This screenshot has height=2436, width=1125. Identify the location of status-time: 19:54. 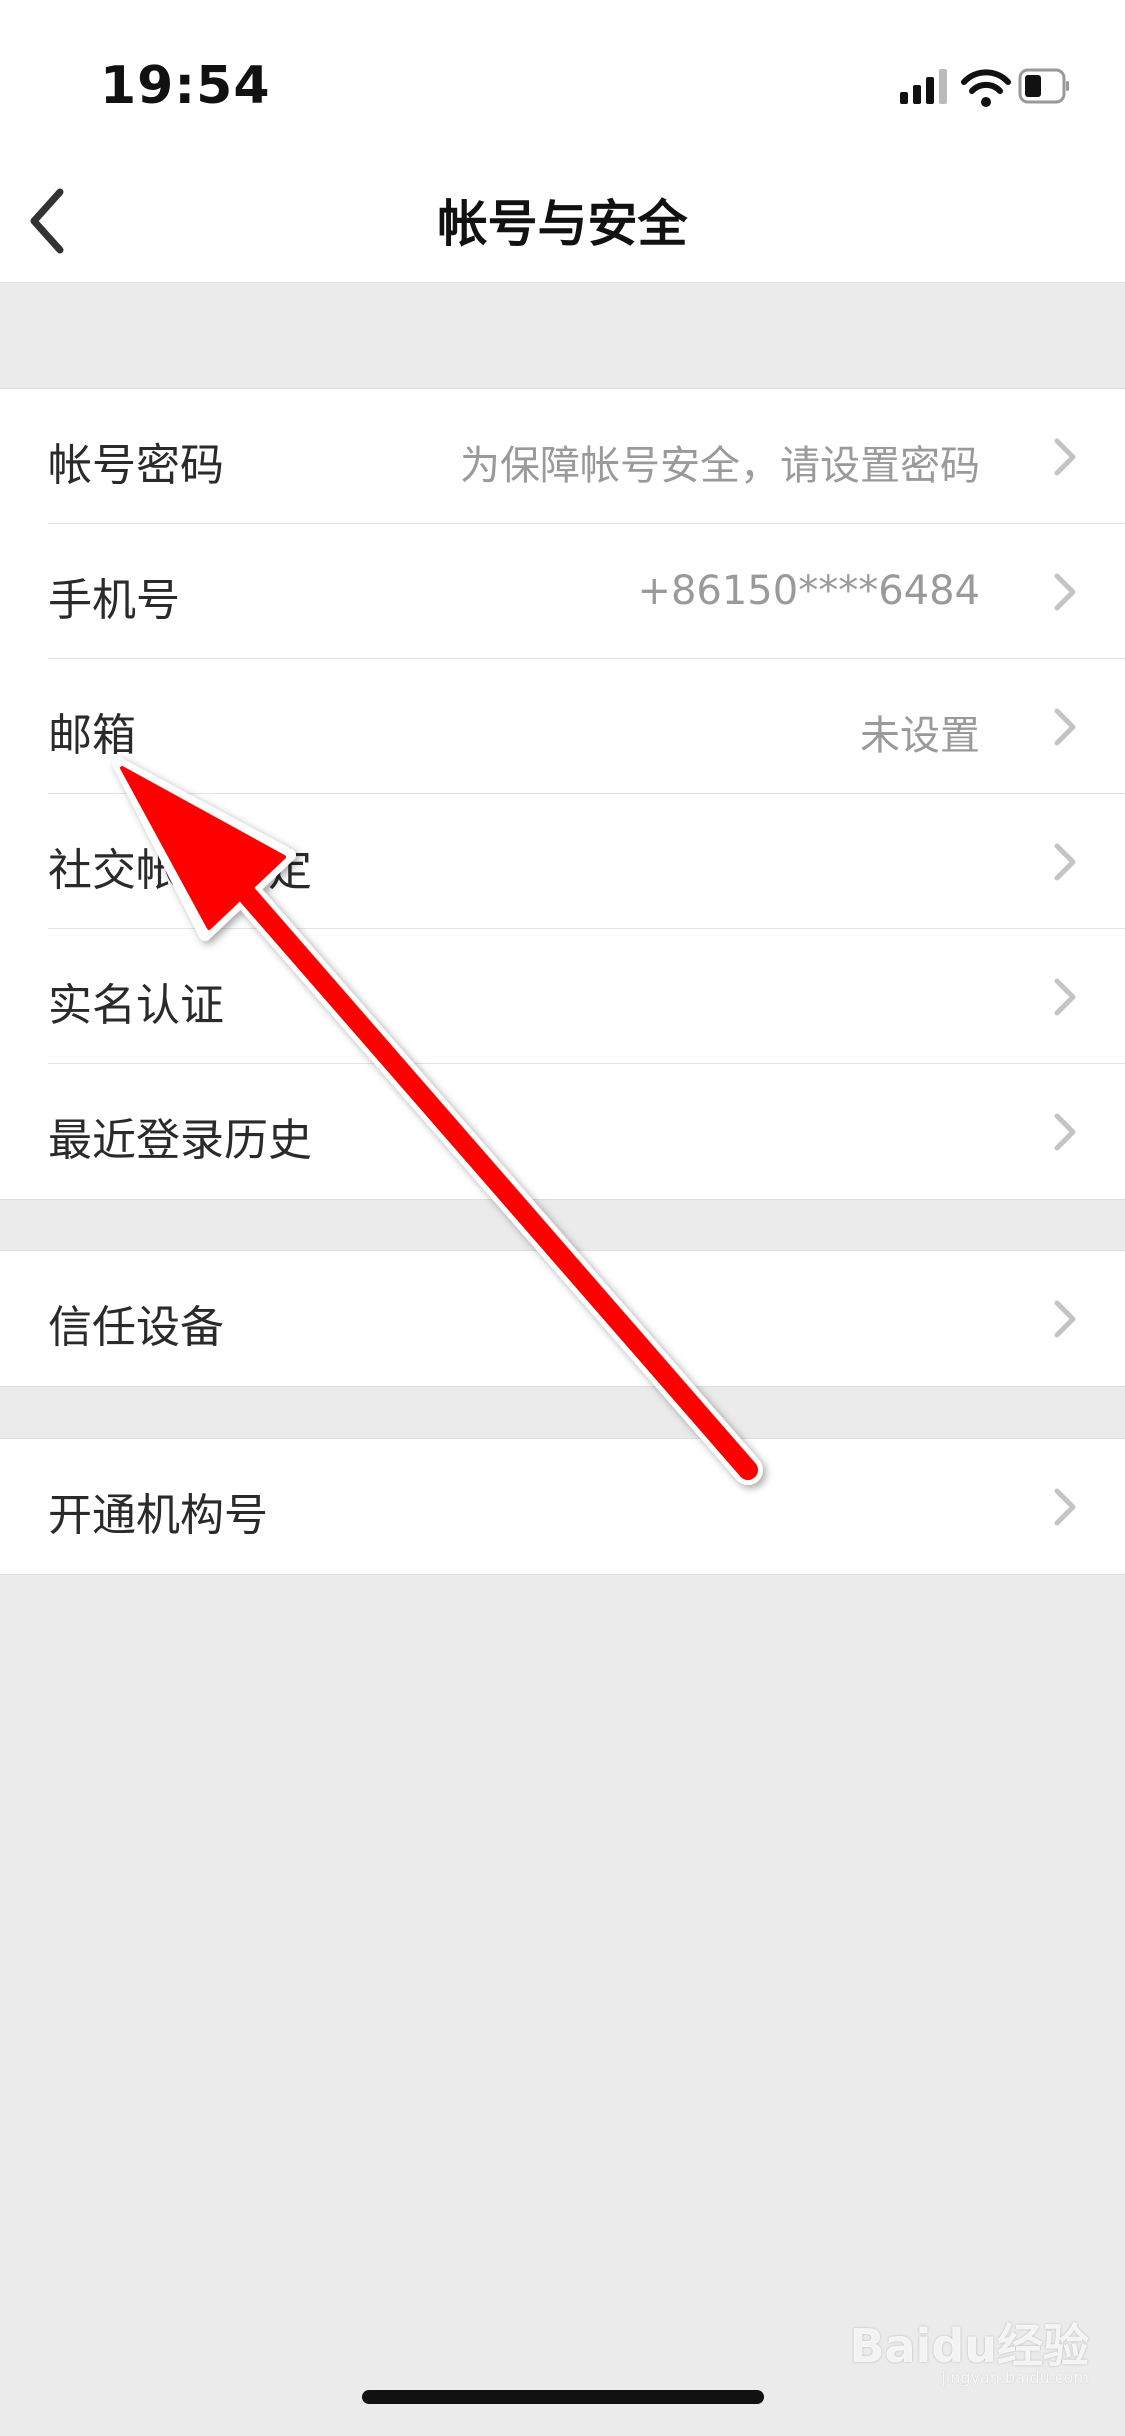
(185, 86).